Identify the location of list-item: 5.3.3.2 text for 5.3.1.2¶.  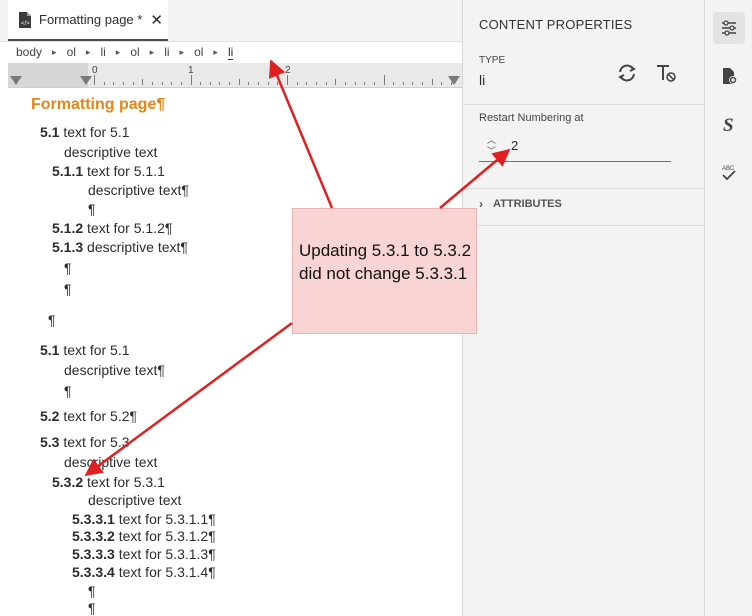
(144, 536).